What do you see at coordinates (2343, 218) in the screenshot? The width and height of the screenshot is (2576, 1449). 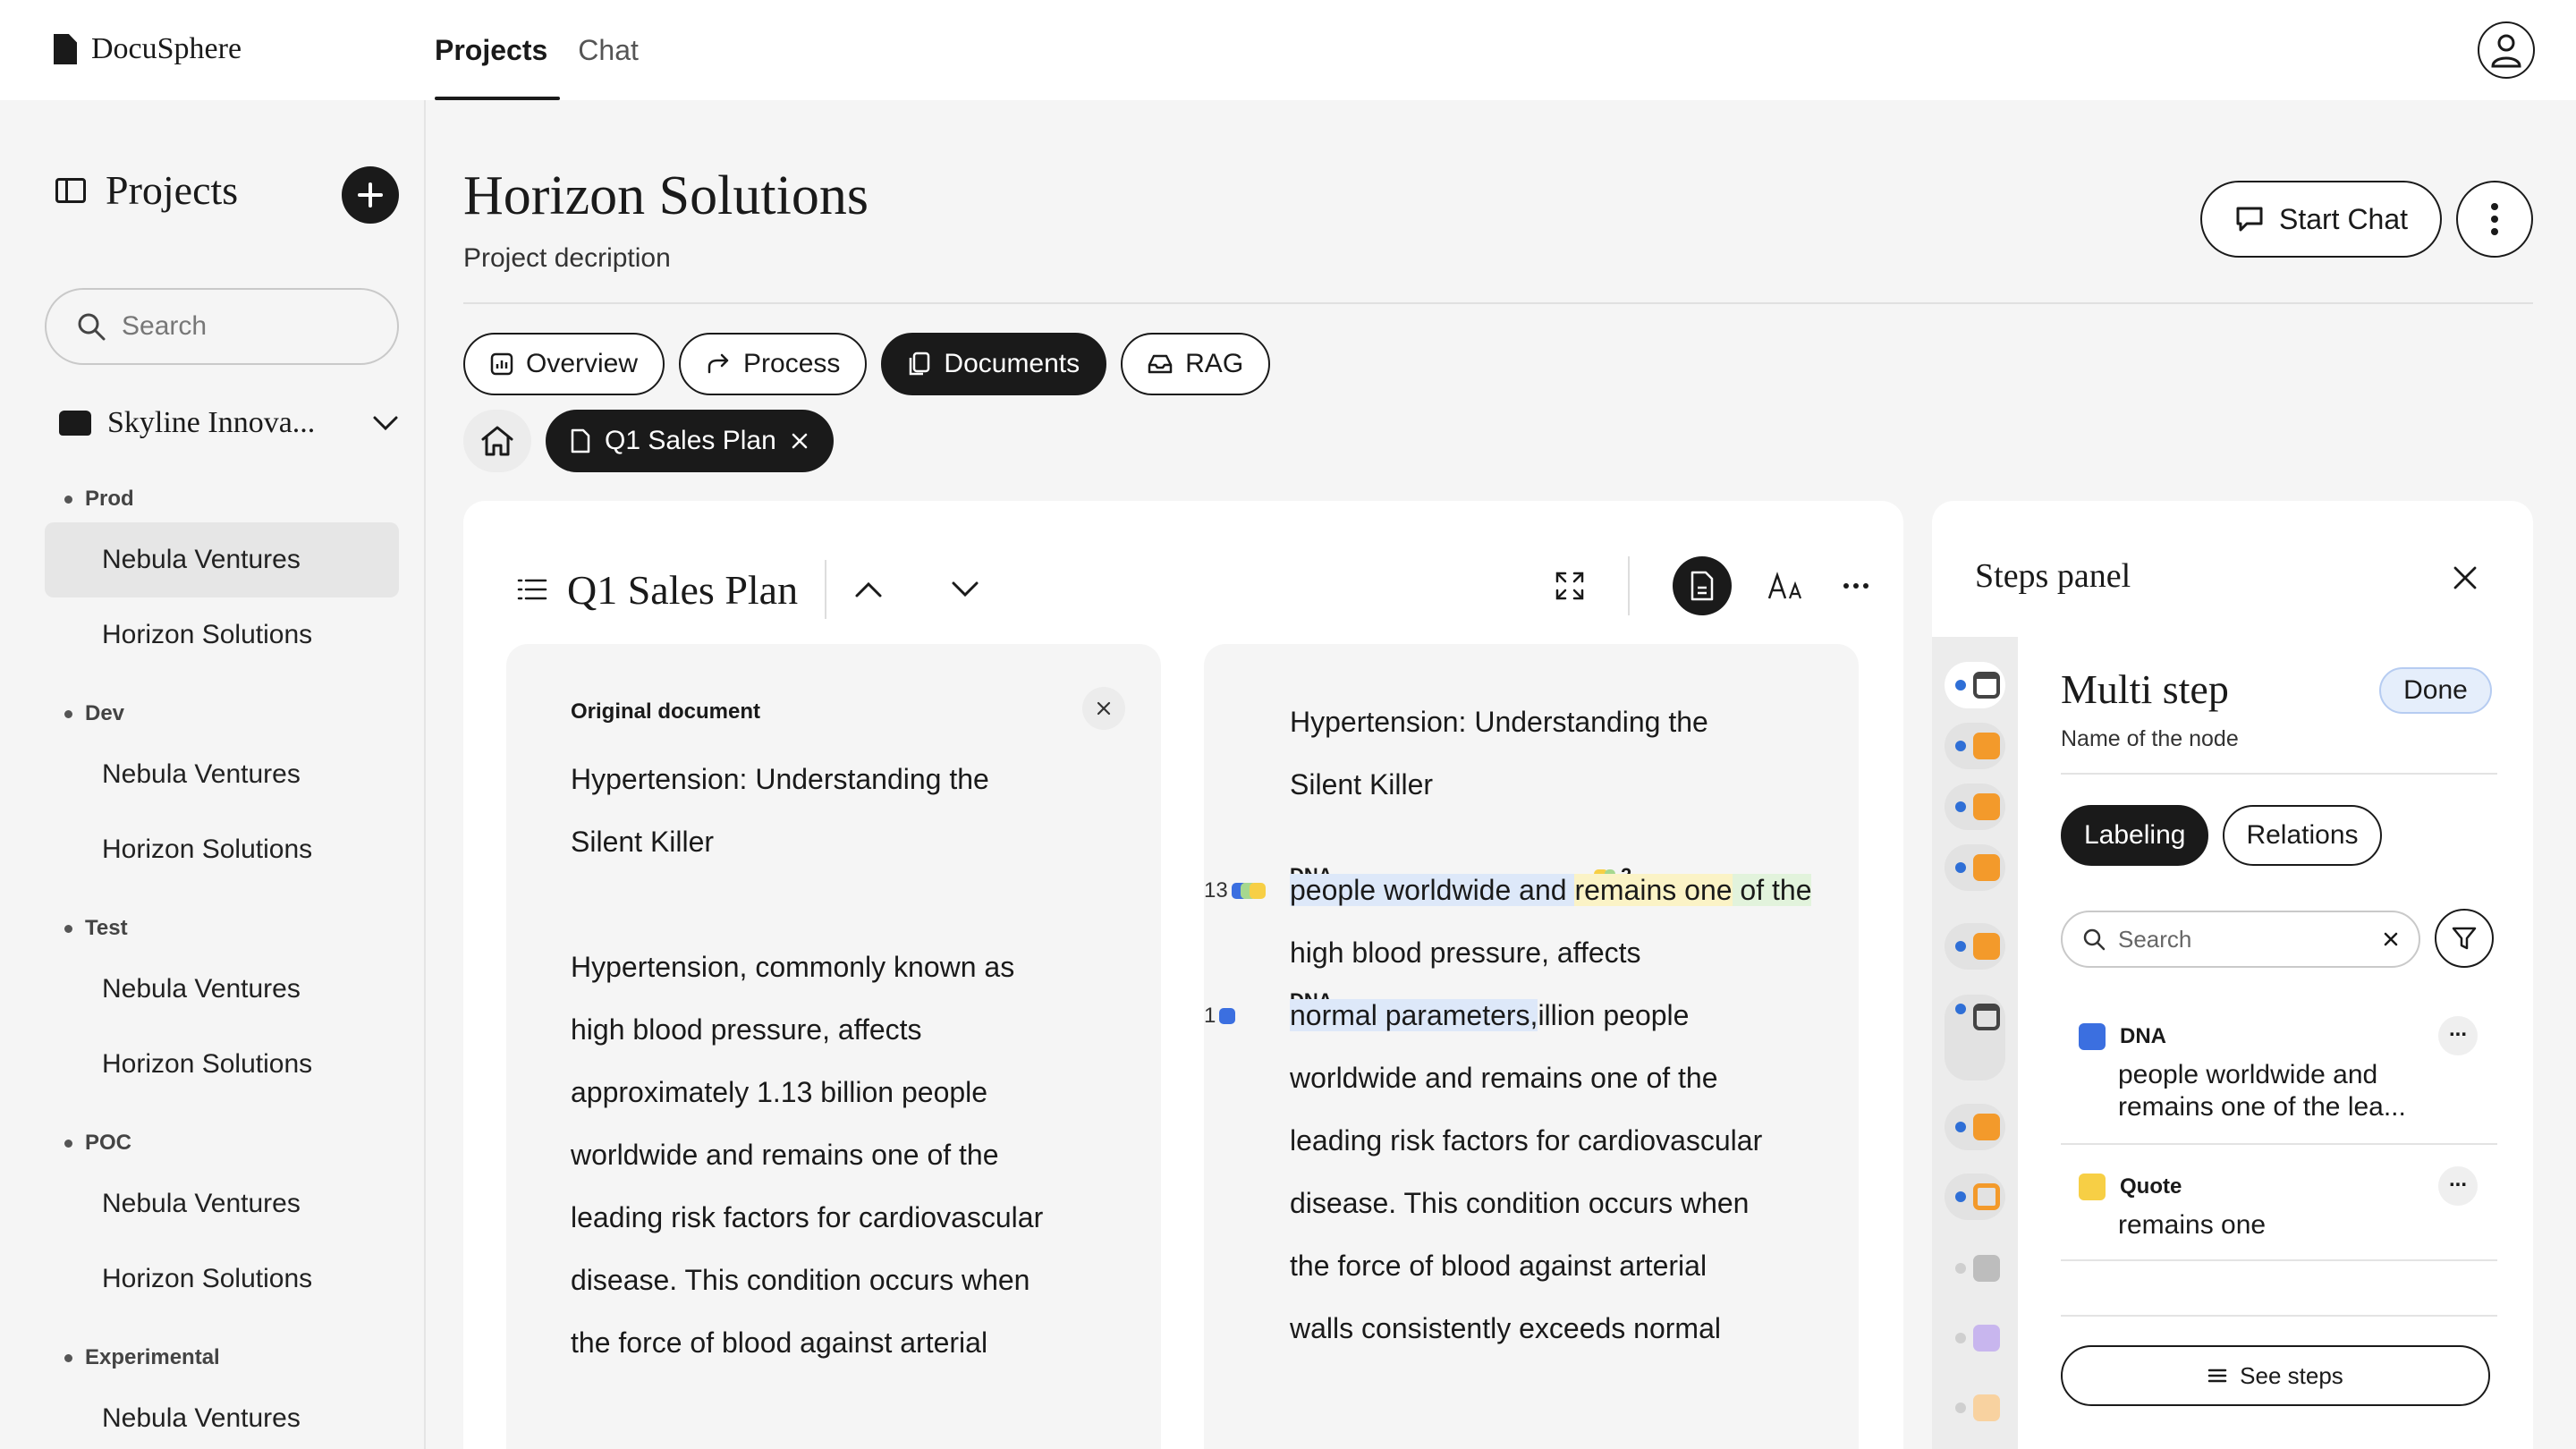 I see `start-chat-label: Start Chat` at bounding box center [2343, 218].